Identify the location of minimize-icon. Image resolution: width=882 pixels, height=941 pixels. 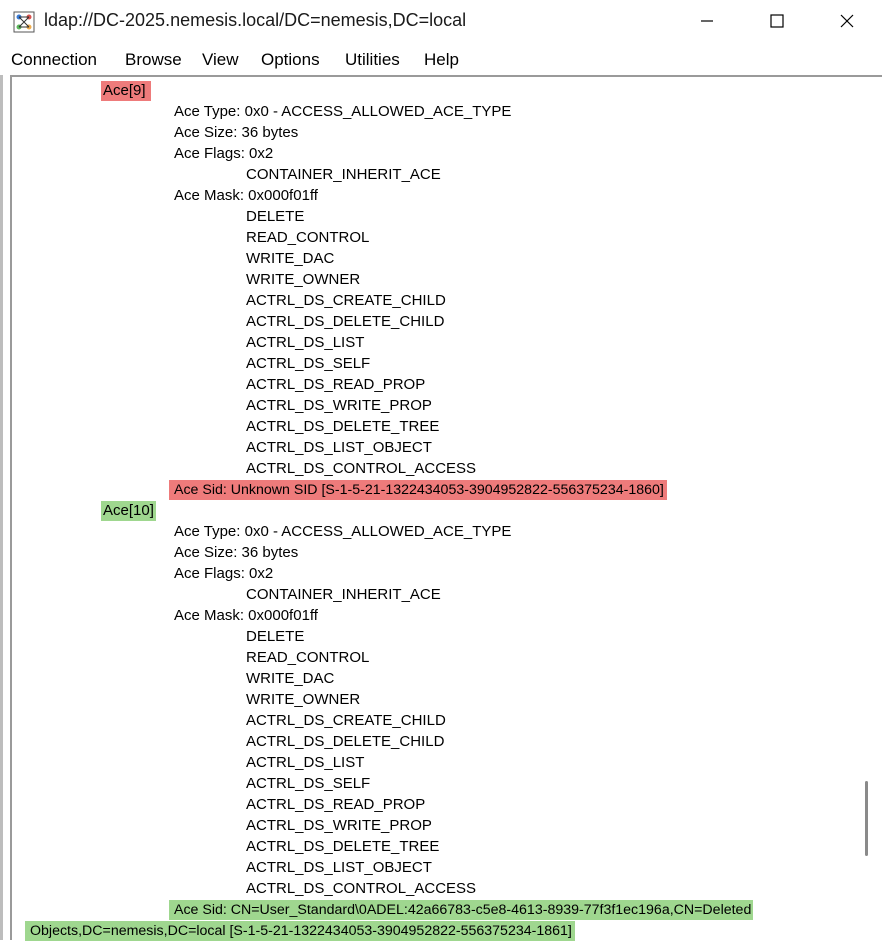
(707, 21).